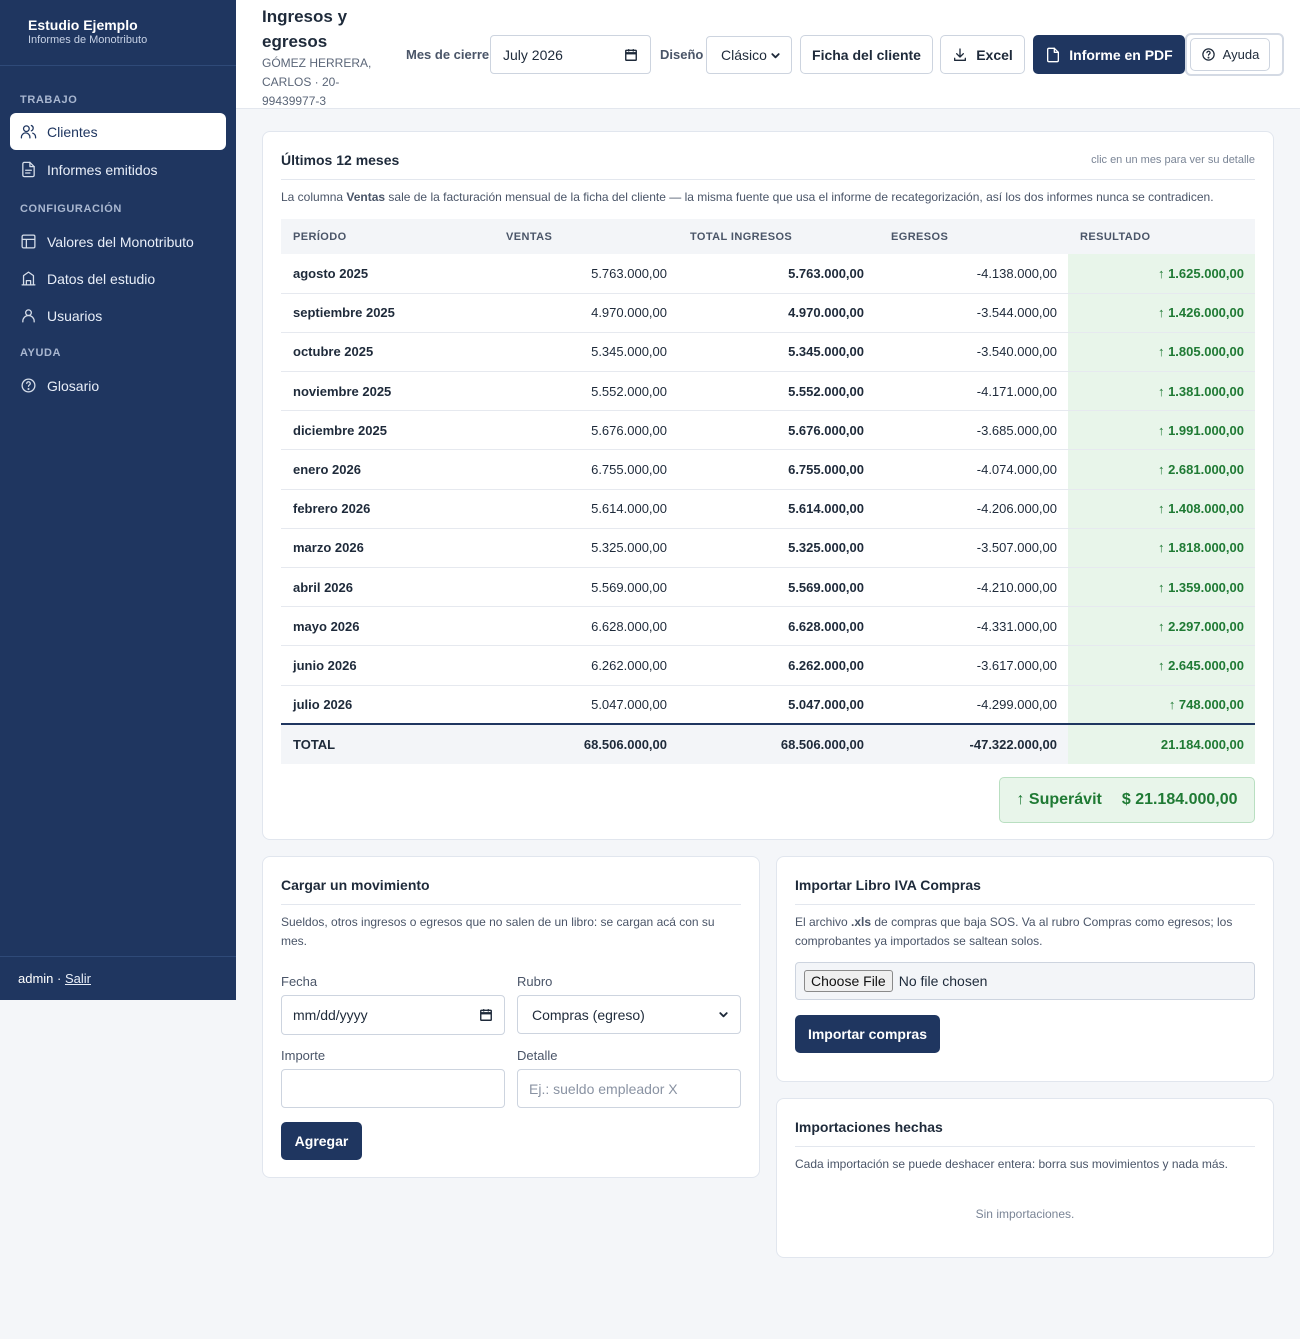  What do you see at coordinates (776, 274) in the screenshot?
I see `total-cell: 5.763.000,00` at bounding box center [776, 274].